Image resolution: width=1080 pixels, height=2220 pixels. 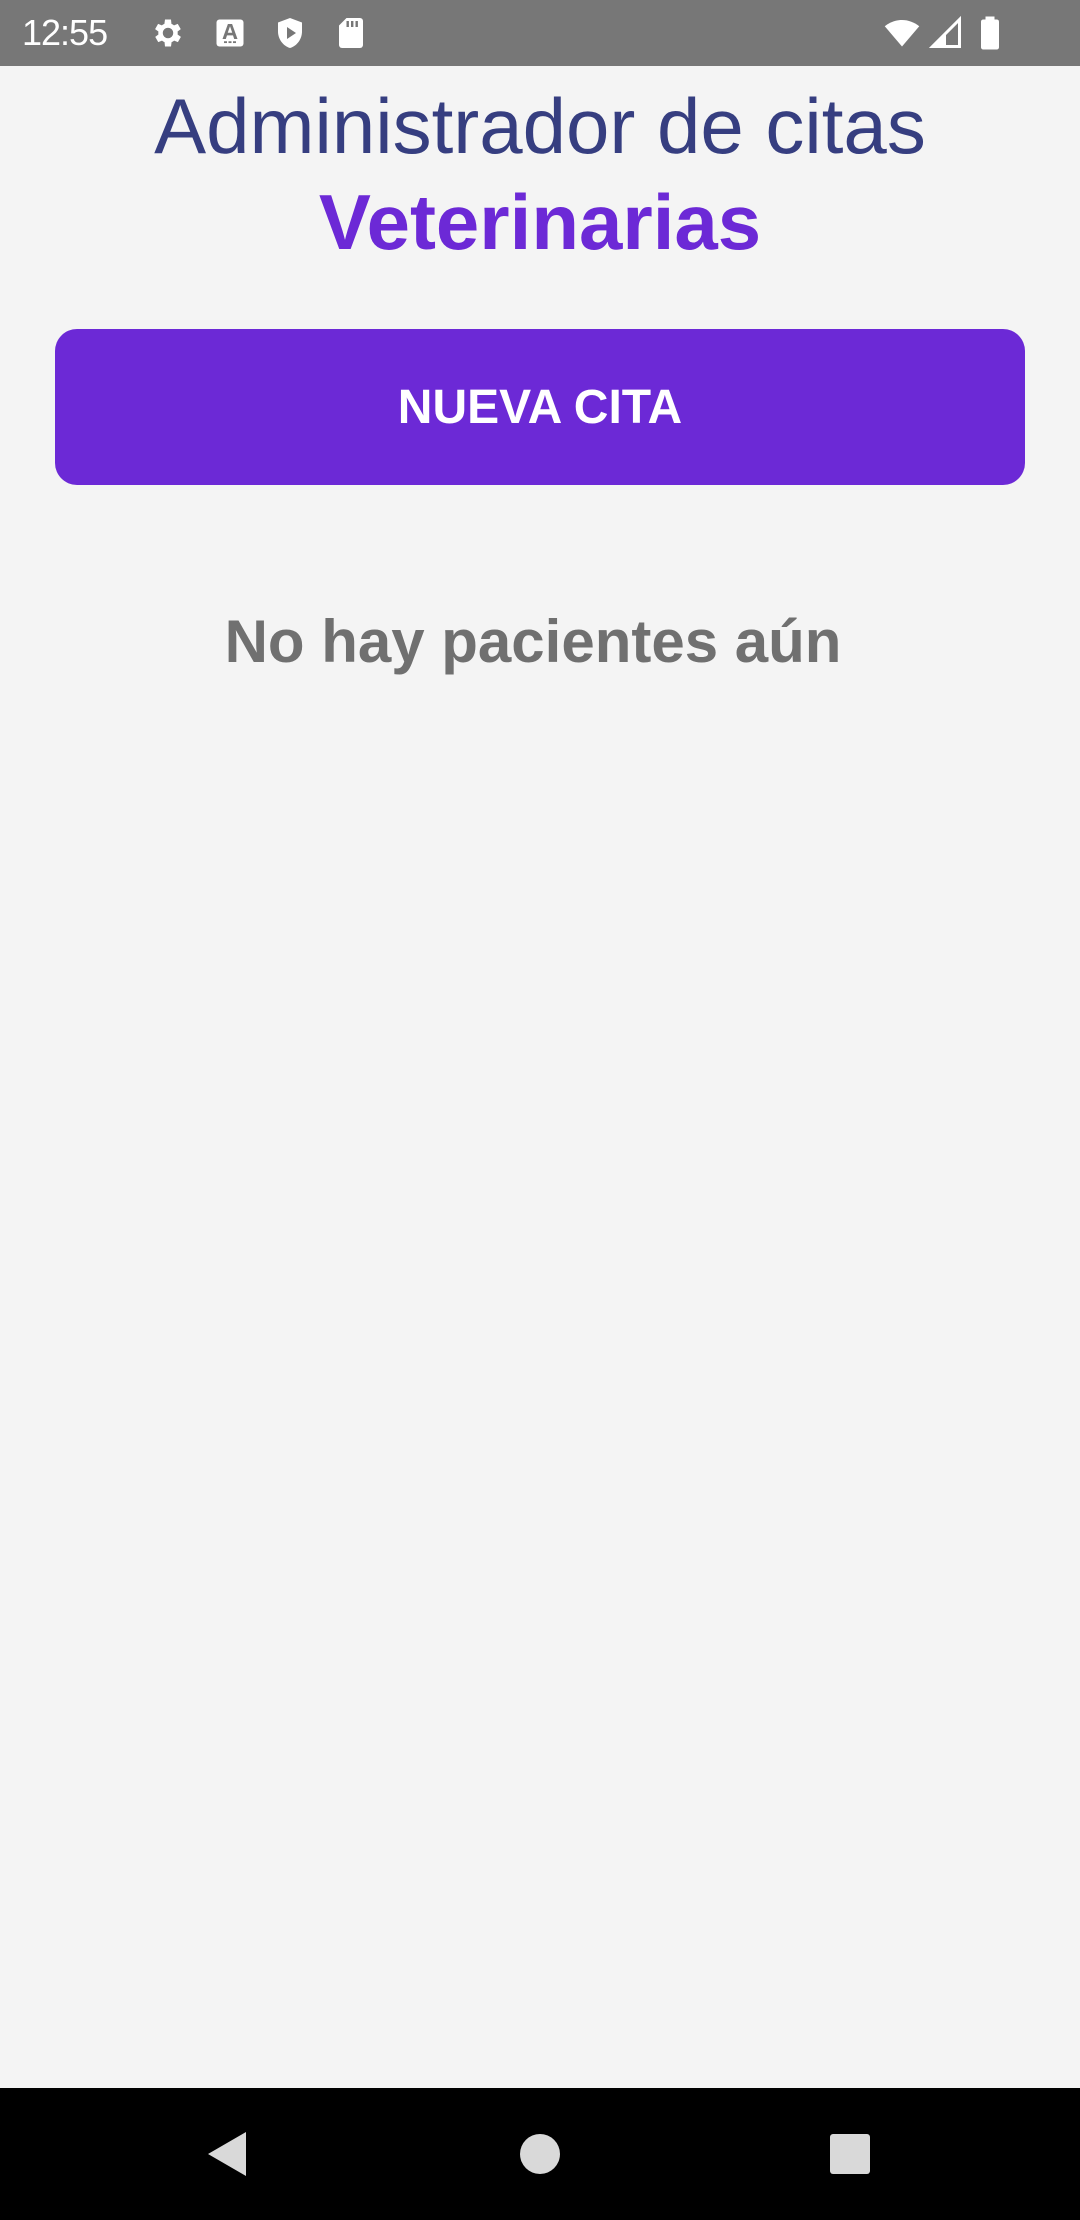 I want to click on home-icon, so click(x=540, y=2154).